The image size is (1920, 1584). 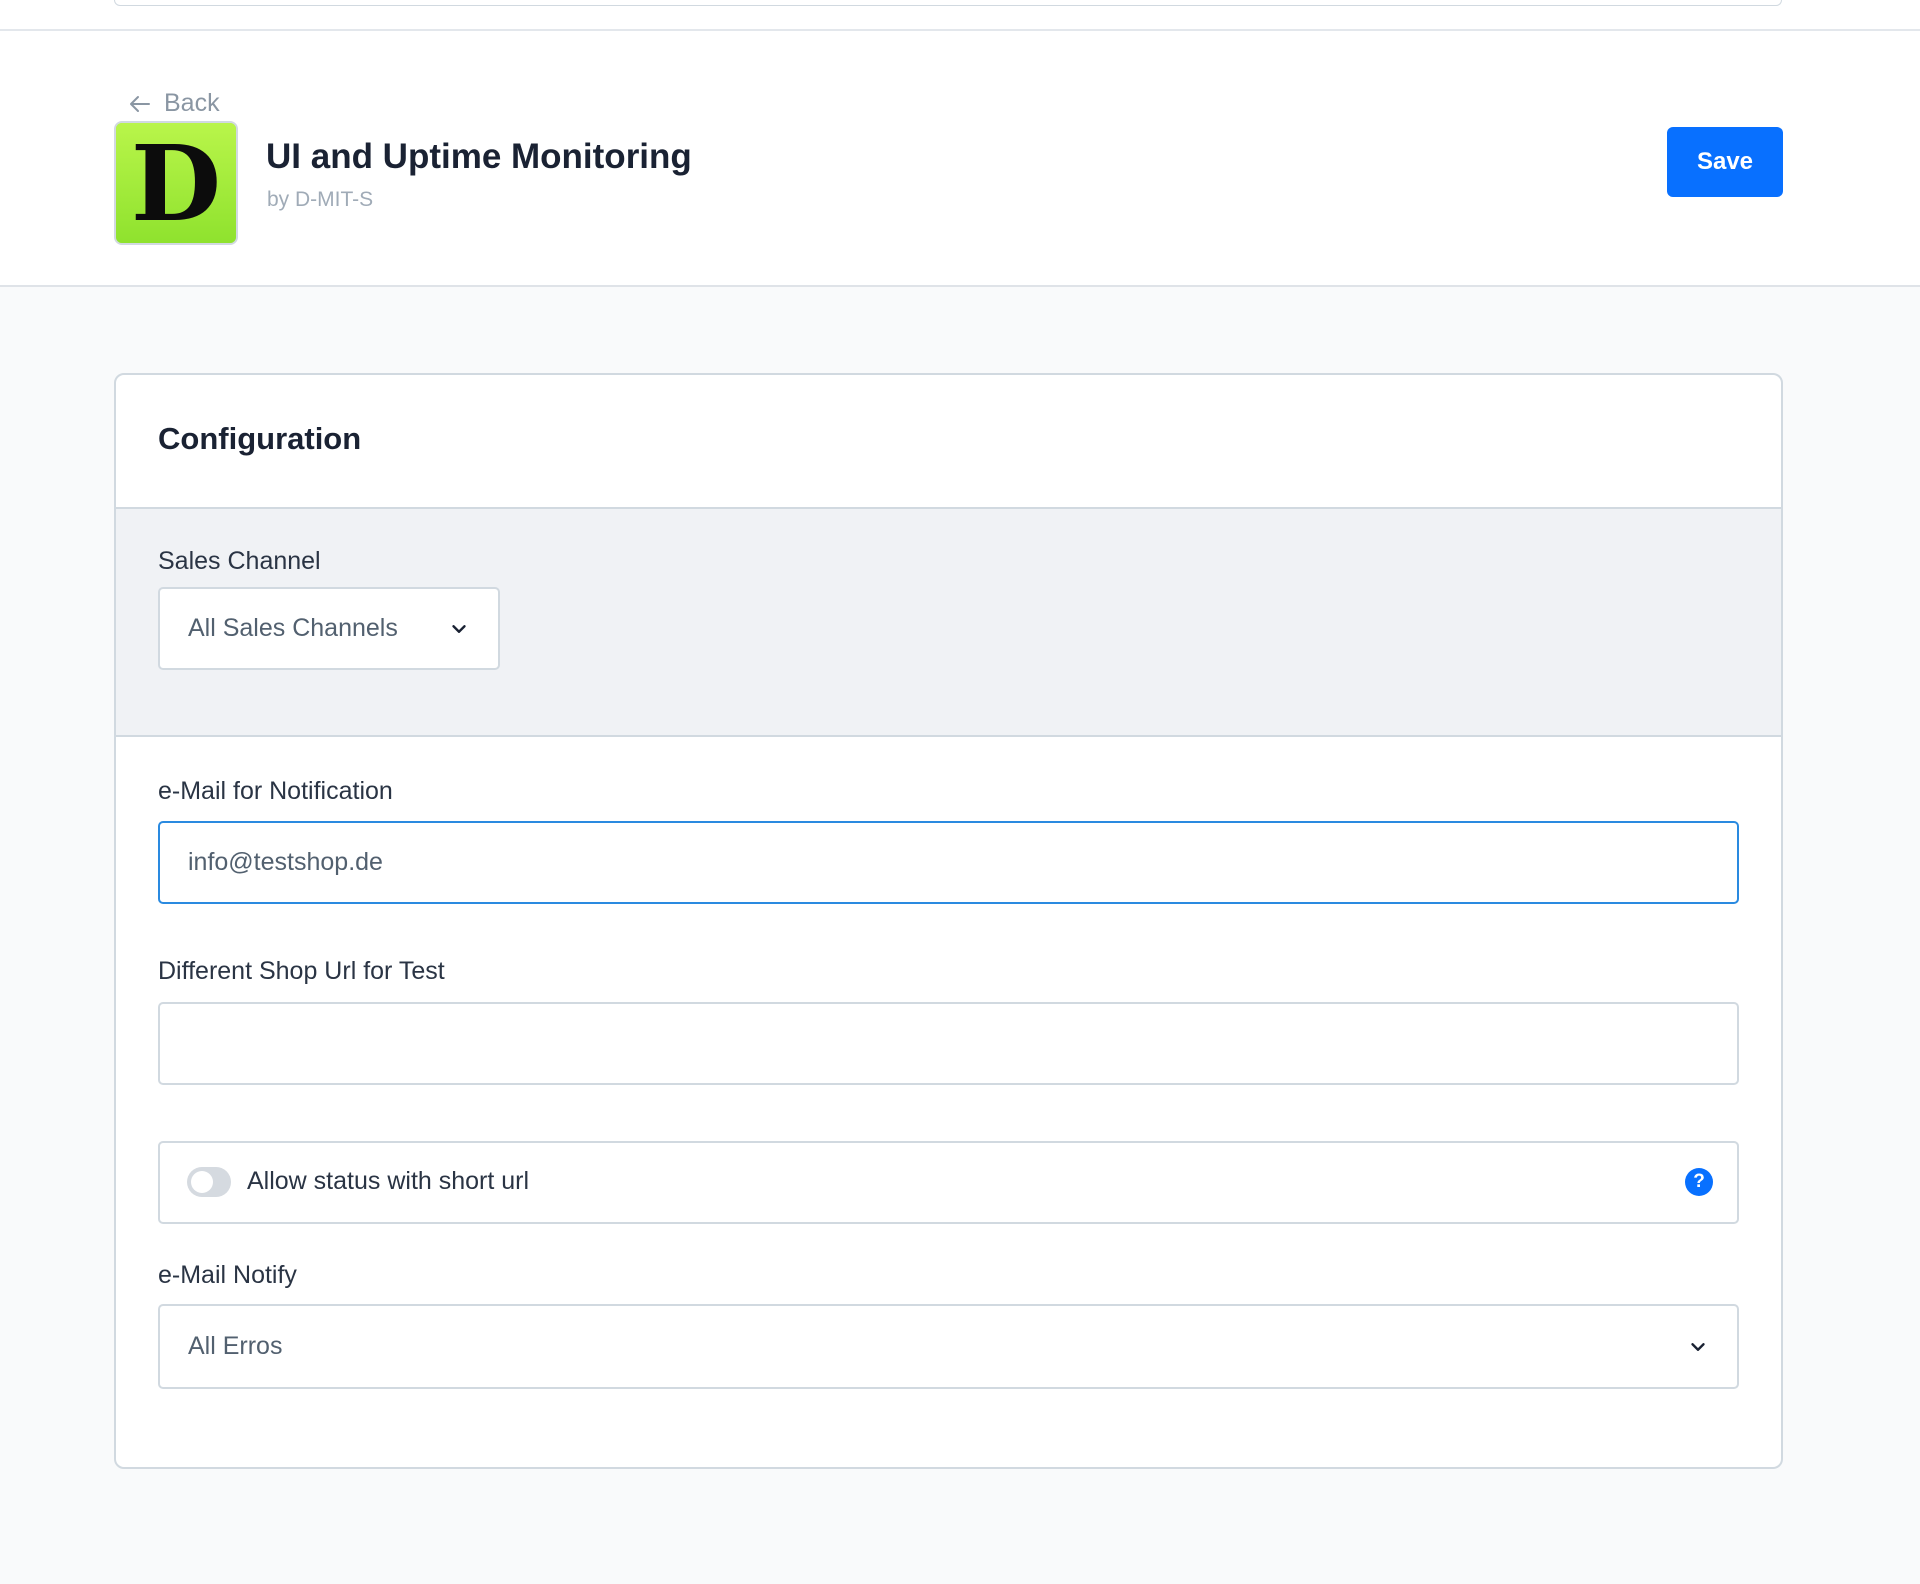 What do you see at coordinates (239, 561) in the screenshot?
I see `sales-channel-label: Sales Channel` at bounding box center [239, 561].